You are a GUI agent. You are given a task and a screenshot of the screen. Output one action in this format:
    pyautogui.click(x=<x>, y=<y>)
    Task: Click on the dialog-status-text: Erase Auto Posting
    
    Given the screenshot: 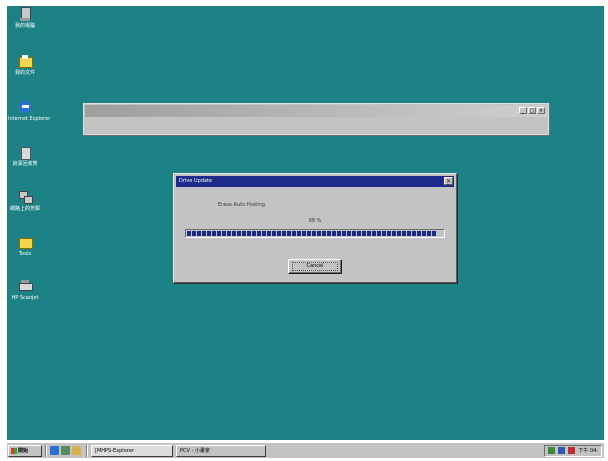 What is the action you would take?
    pyautogui.click(x=241, y=205)
    